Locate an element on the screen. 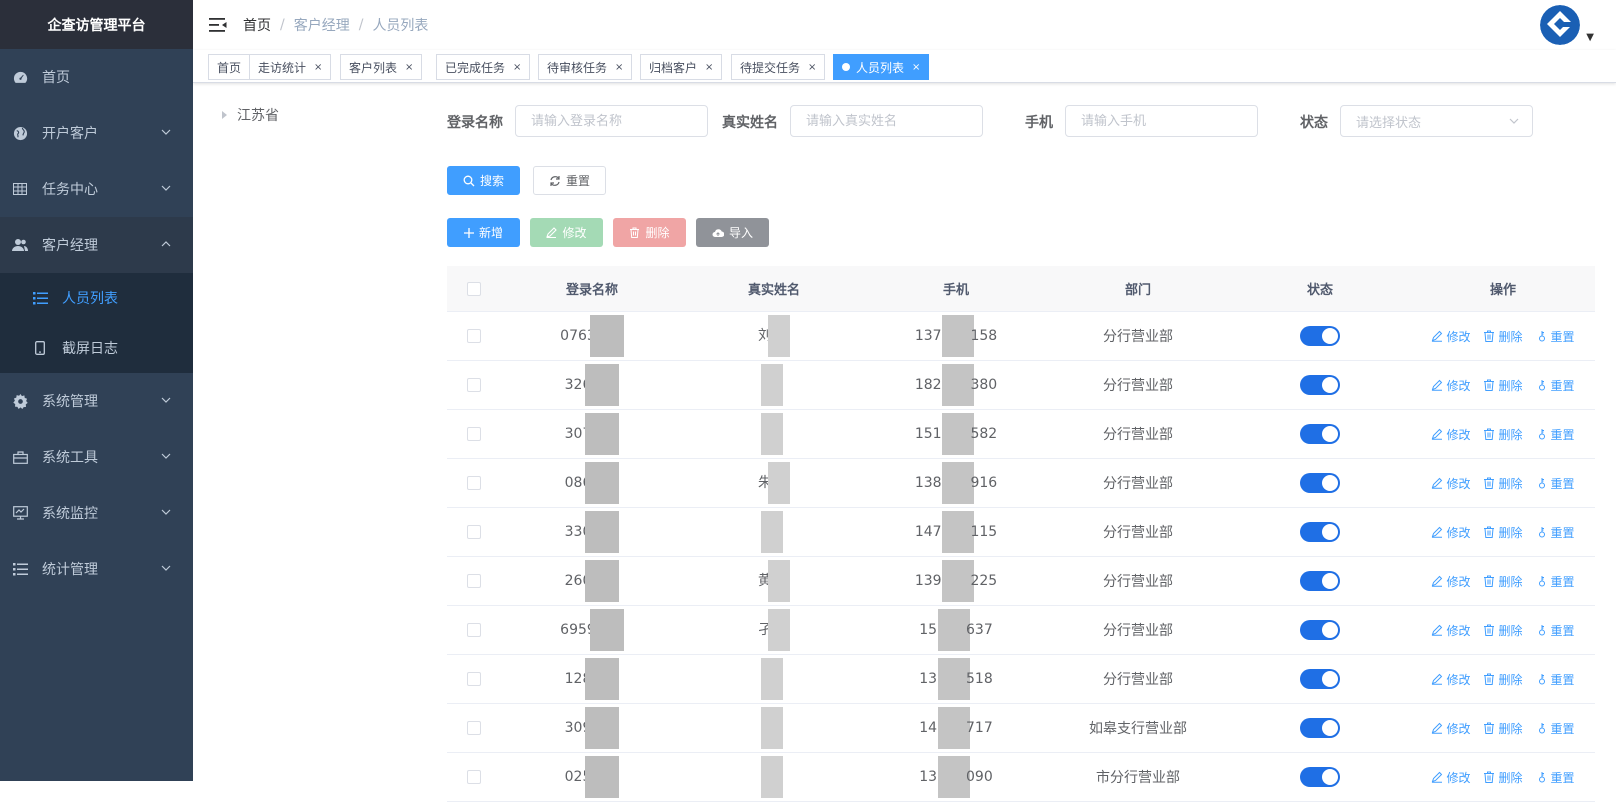 The image size is (1616, 802). reset-button: 重置 is located at coordinates (569, 180).